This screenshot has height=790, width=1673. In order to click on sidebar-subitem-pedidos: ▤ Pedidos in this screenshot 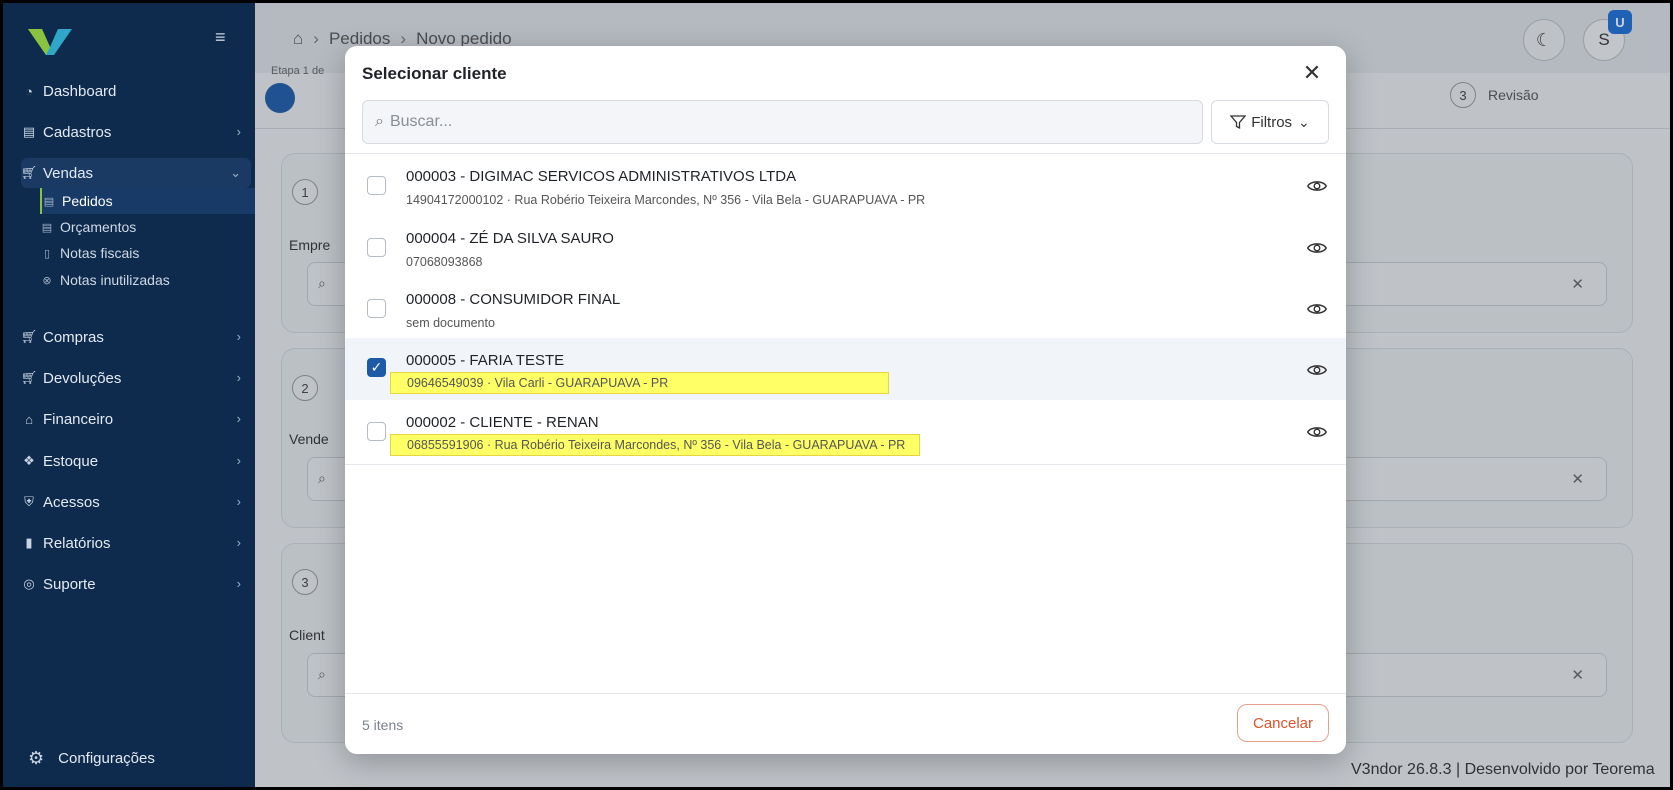, I will do `click(147, 201)`.